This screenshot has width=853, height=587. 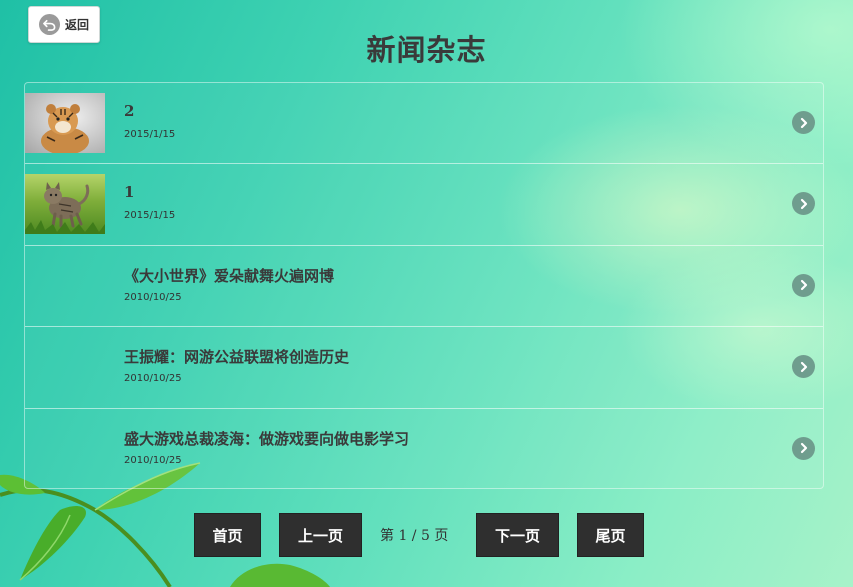 I want to click on list-item: 《大小世界》爱朵献舞火遍网博 2010/10/25, so click(x=424, y=287).